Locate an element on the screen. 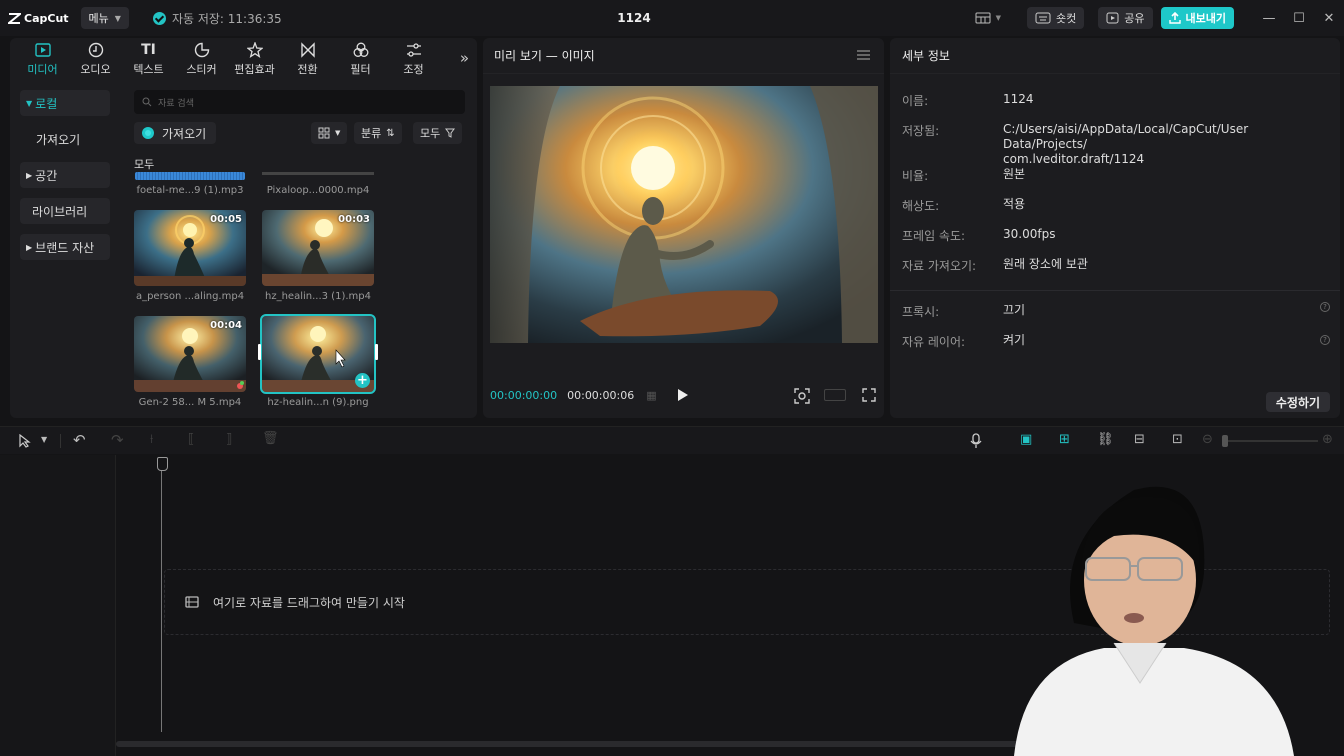 This screenshot has height=756, width=1344. media-sidebar: ▼ 로컬 가져오기 ▶ 공간 라이브러리 ▶ 브랜드 자산 is located at coordinates (65, 180).